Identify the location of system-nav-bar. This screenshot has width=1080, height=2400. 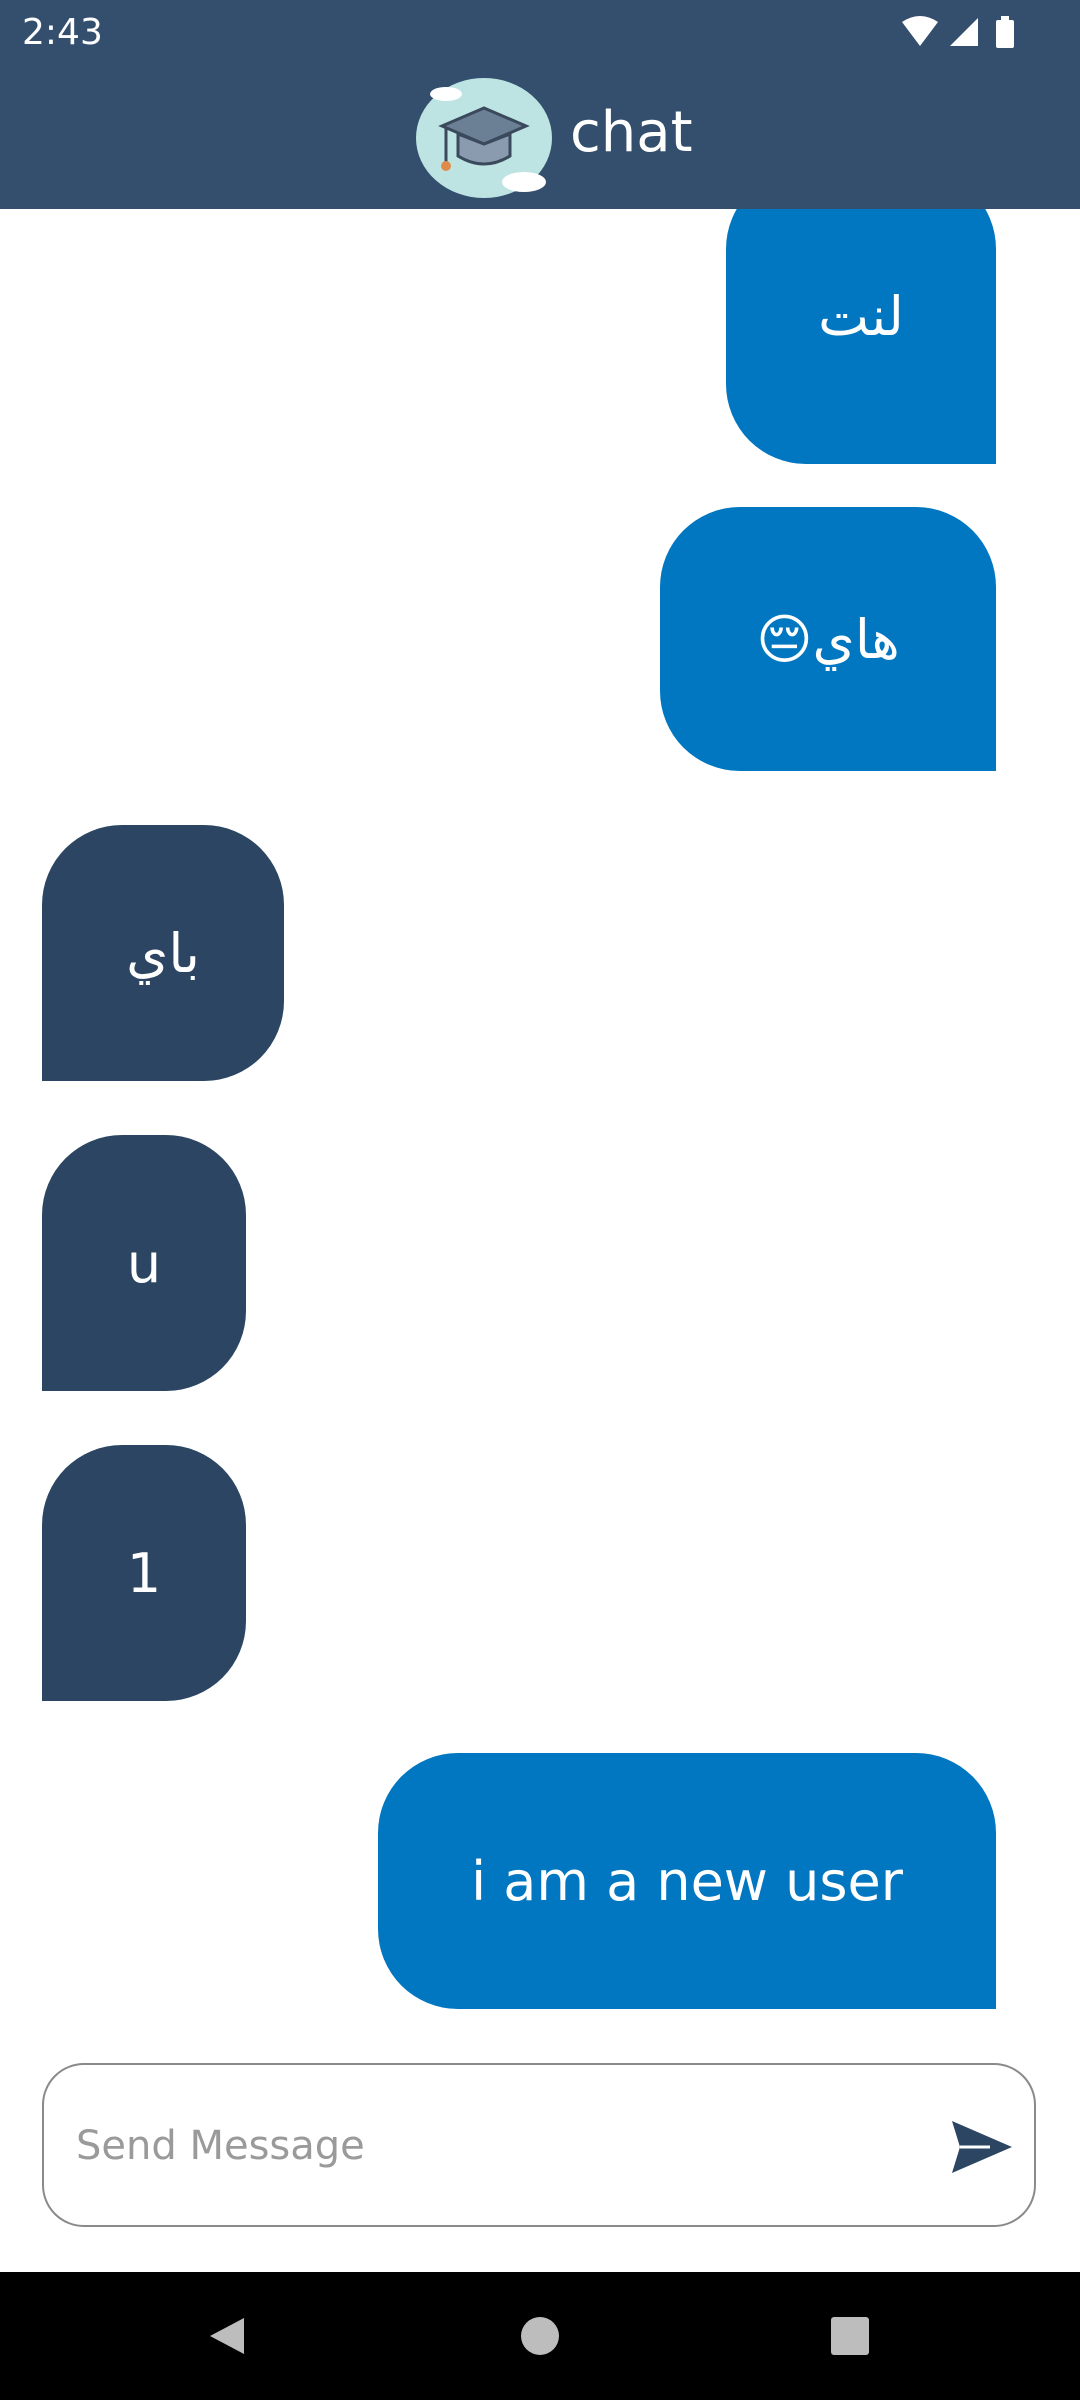
(540, 2336).